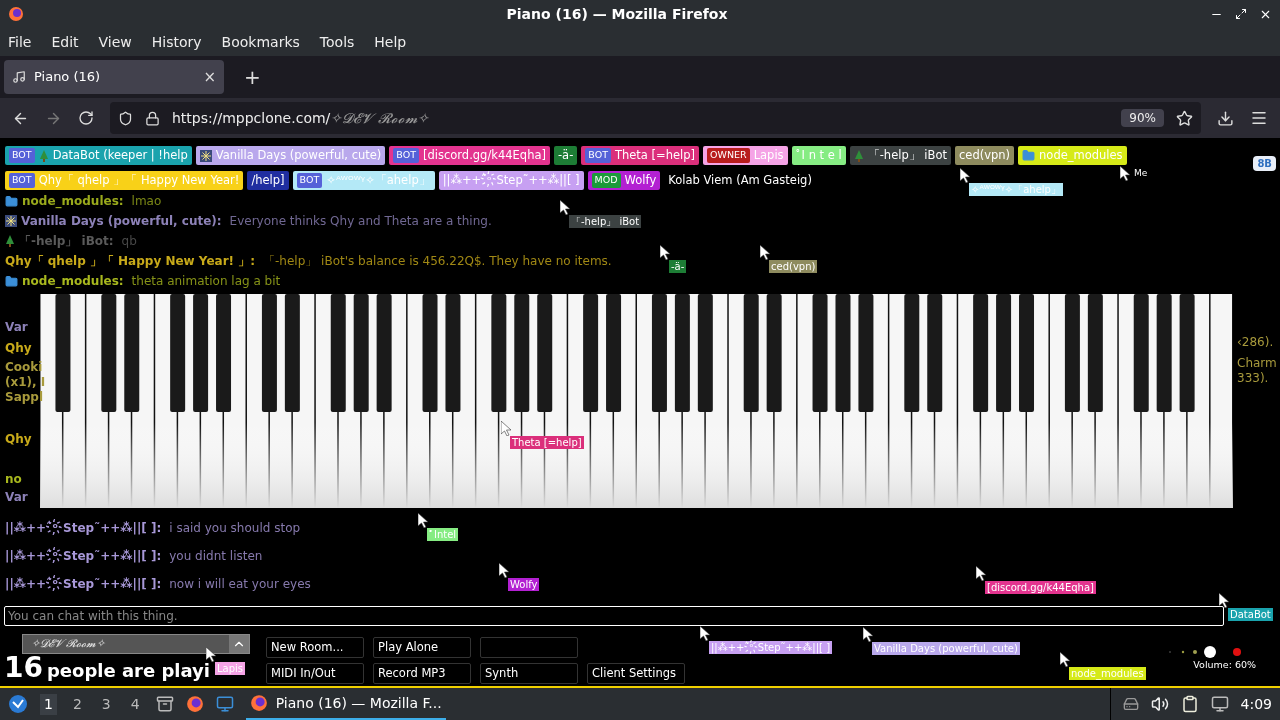 The height and width of the screenshot is (720, 1280). Describe the element at coordinates (115, 42) in the screenshot. I see `menu-item: View` at that location.